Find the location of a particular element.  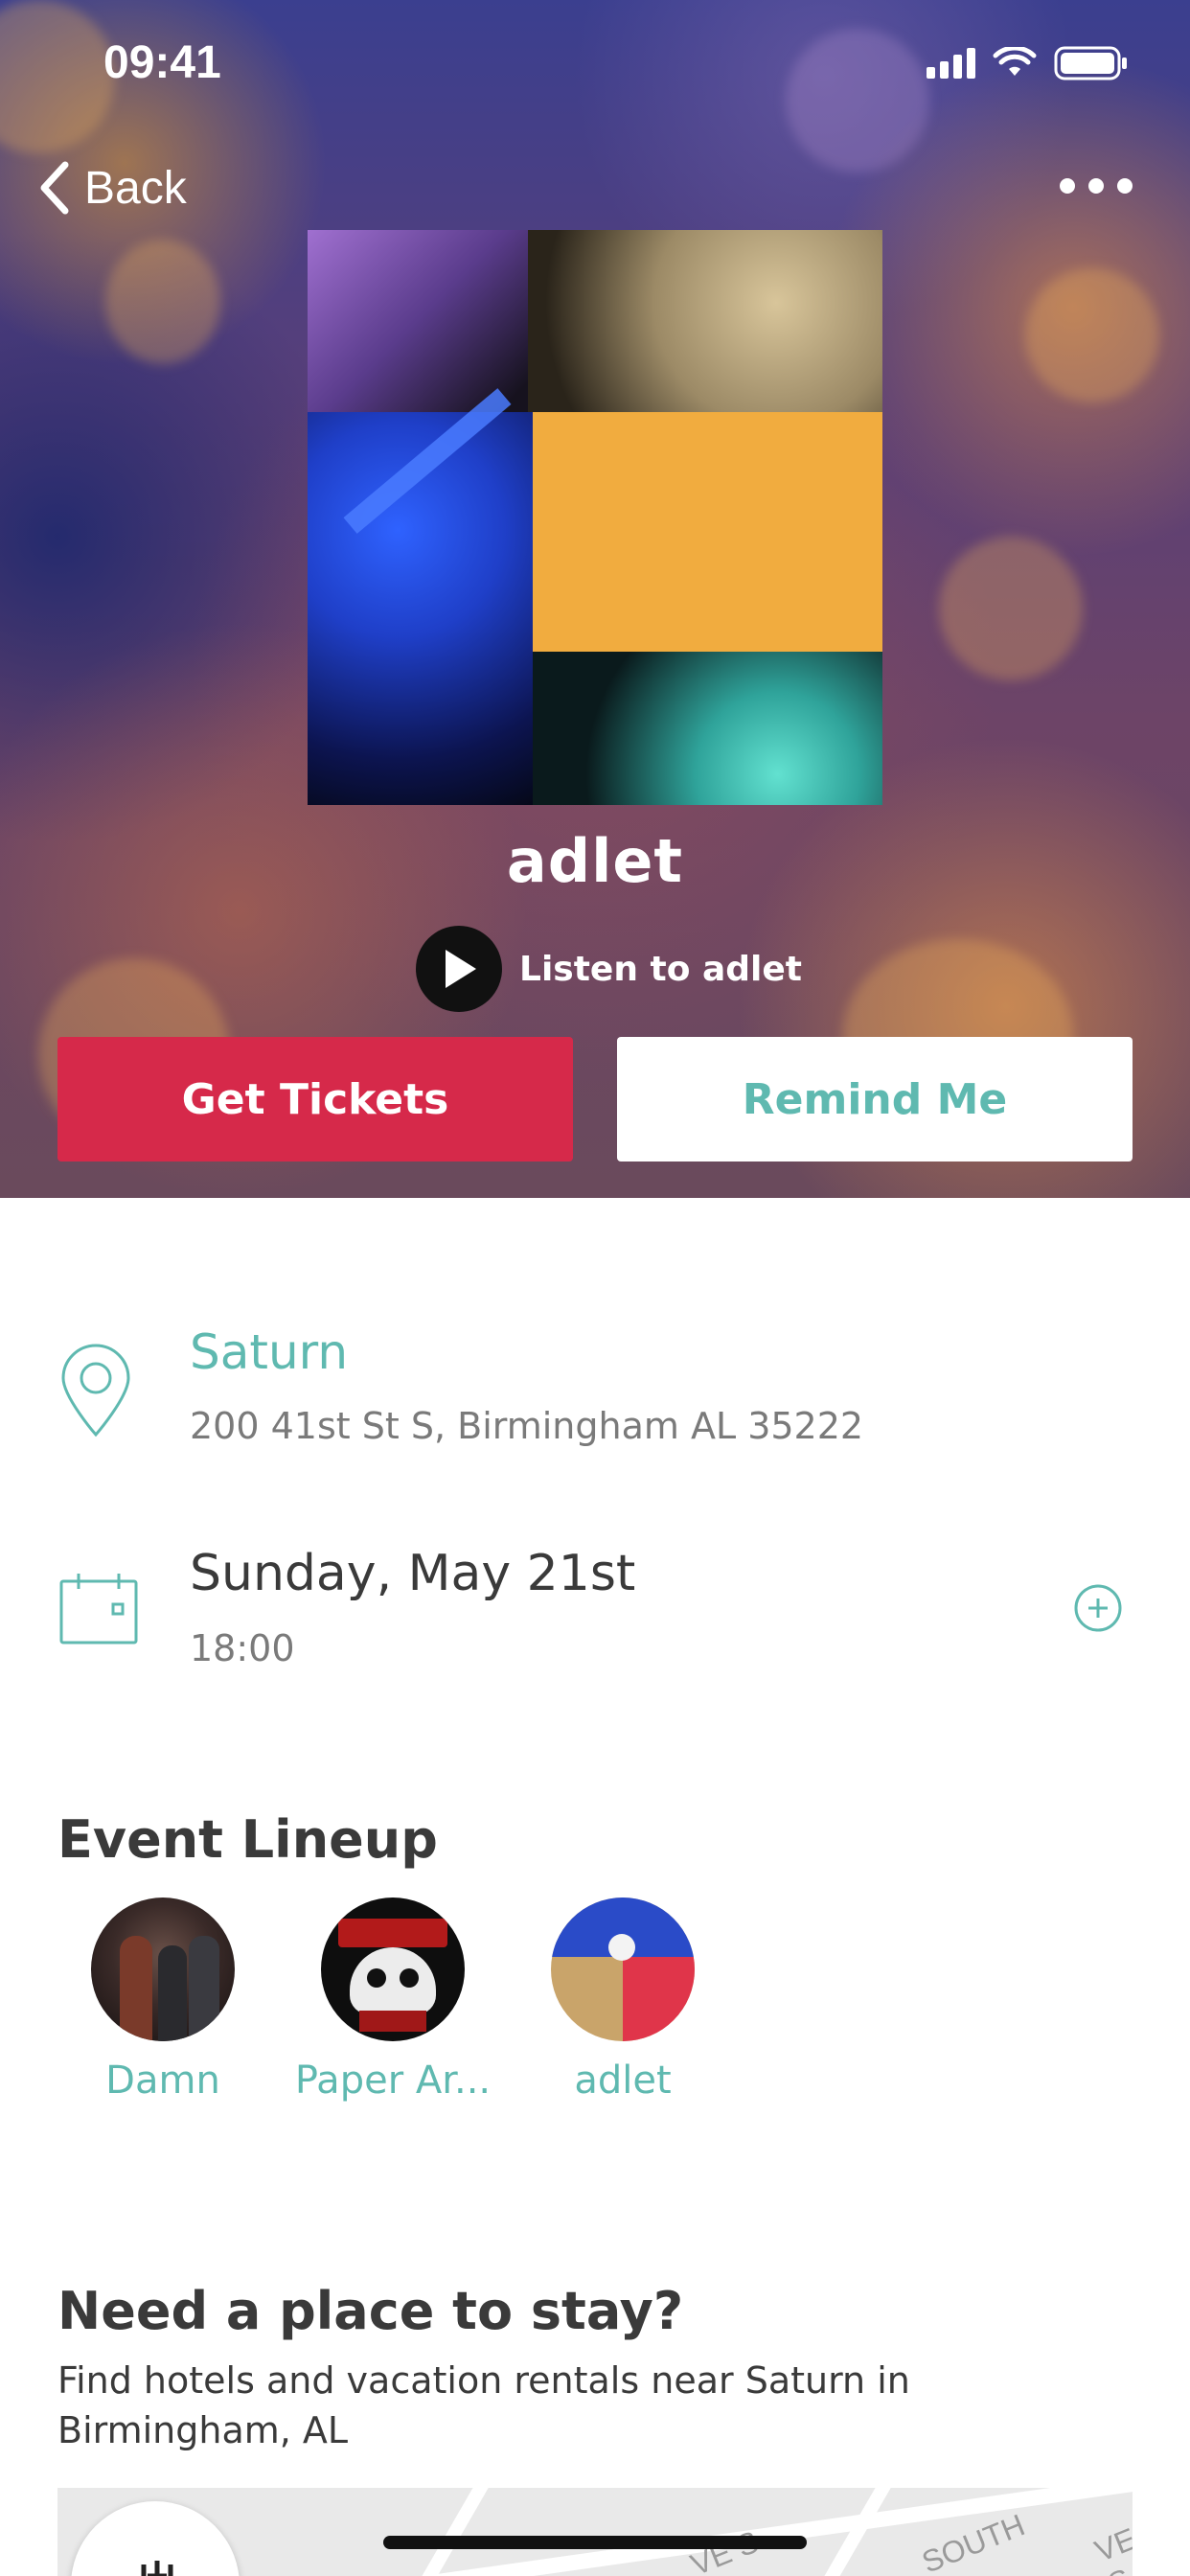

map-hotel-marker is located at coordinates (155, 2538).